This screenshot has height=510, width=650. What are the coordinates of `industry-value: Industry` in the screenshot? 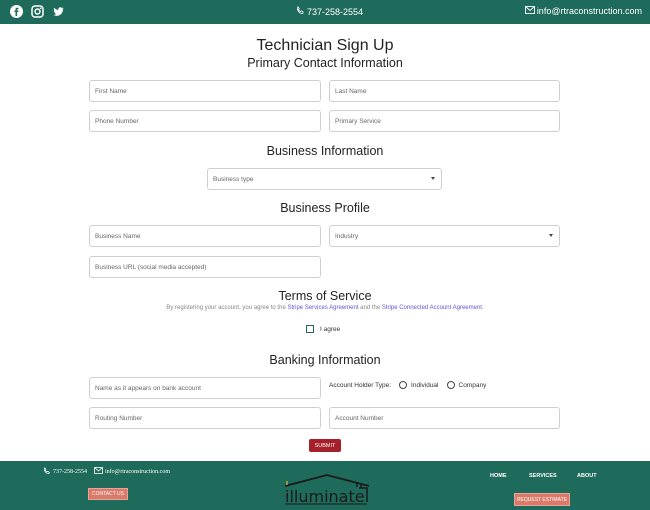 It's located at (347, 236).